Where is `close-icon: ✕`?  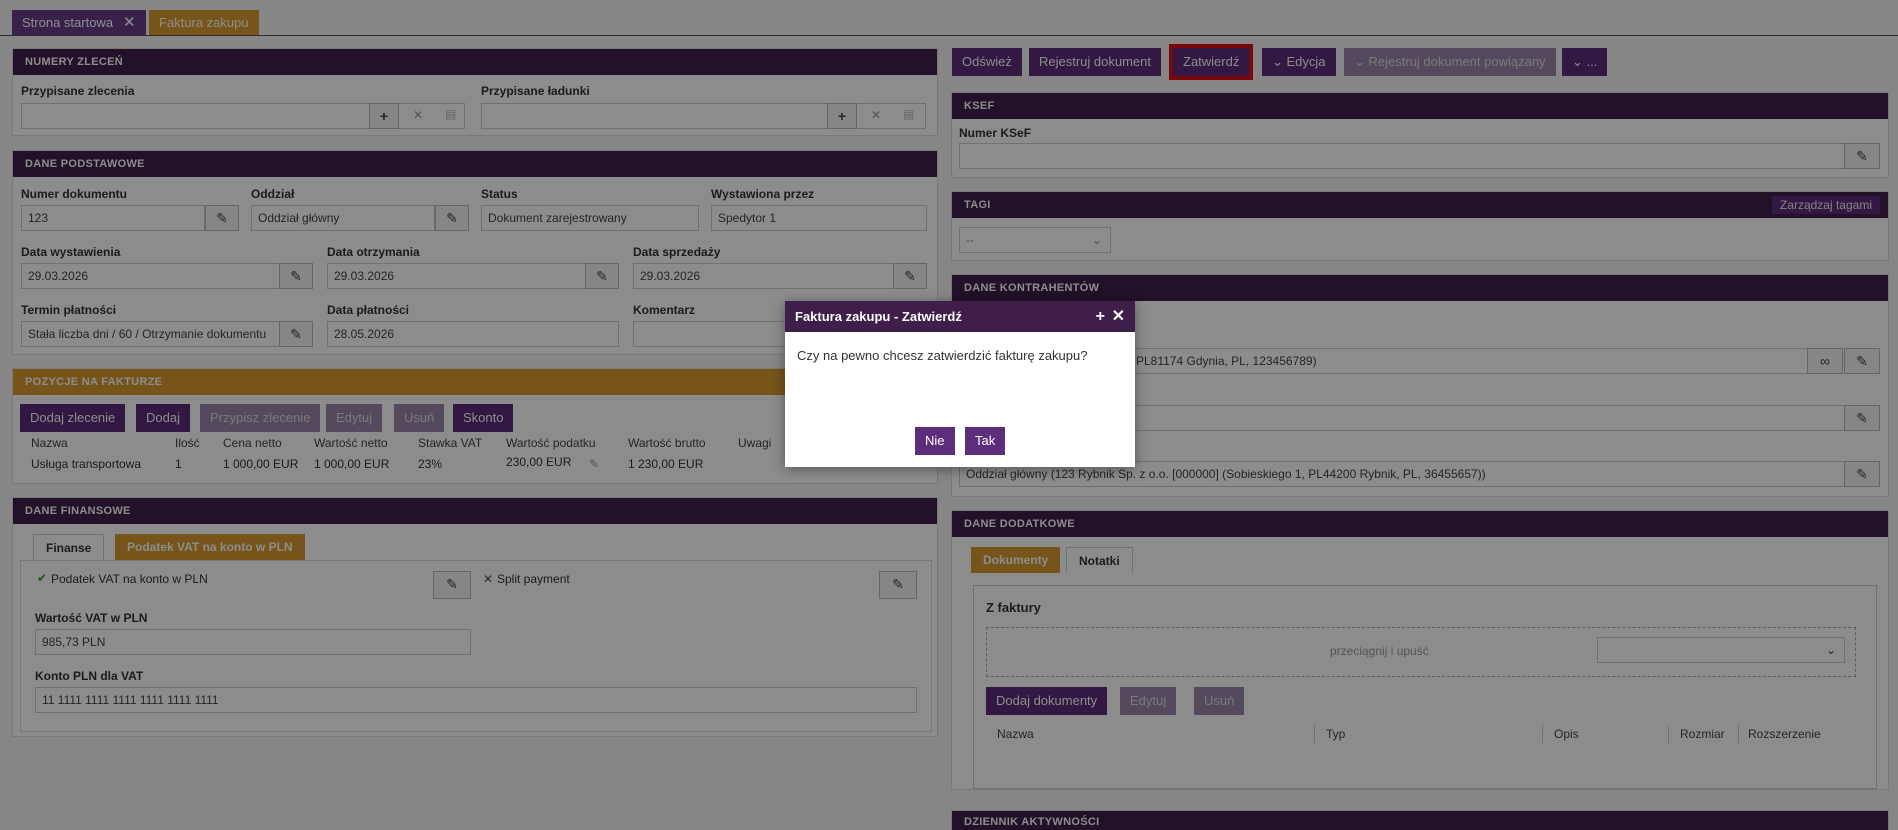 close-icon: ✕ is located at coordinates (1118, 316).